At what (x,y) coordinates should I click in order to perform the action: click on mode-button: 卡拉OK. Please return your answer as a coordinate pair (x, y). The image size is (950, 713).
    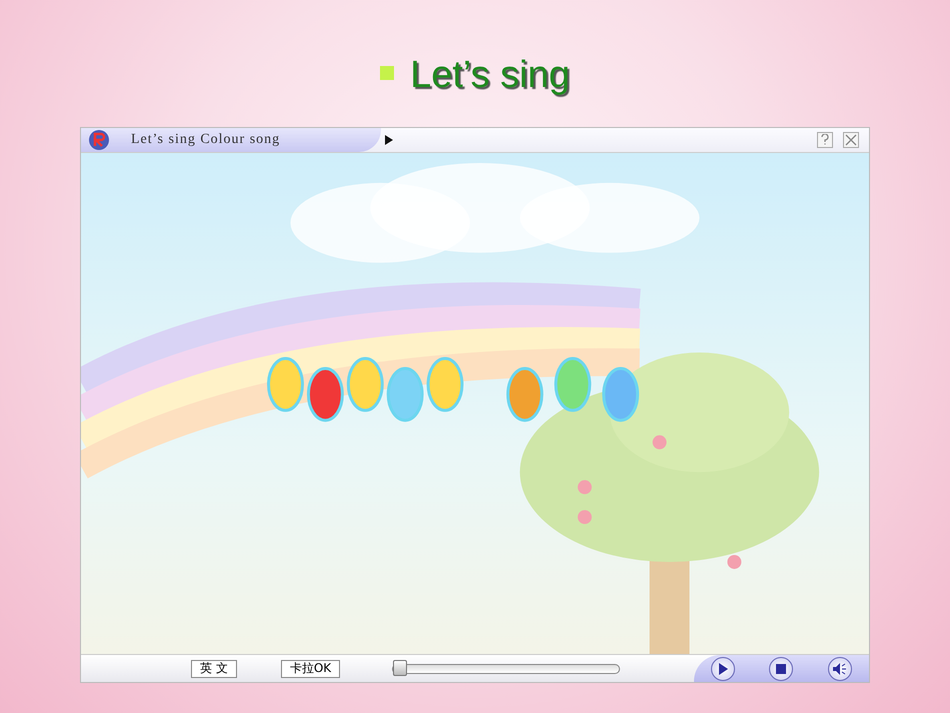
    Looking at the image, I should click on (310, 669).